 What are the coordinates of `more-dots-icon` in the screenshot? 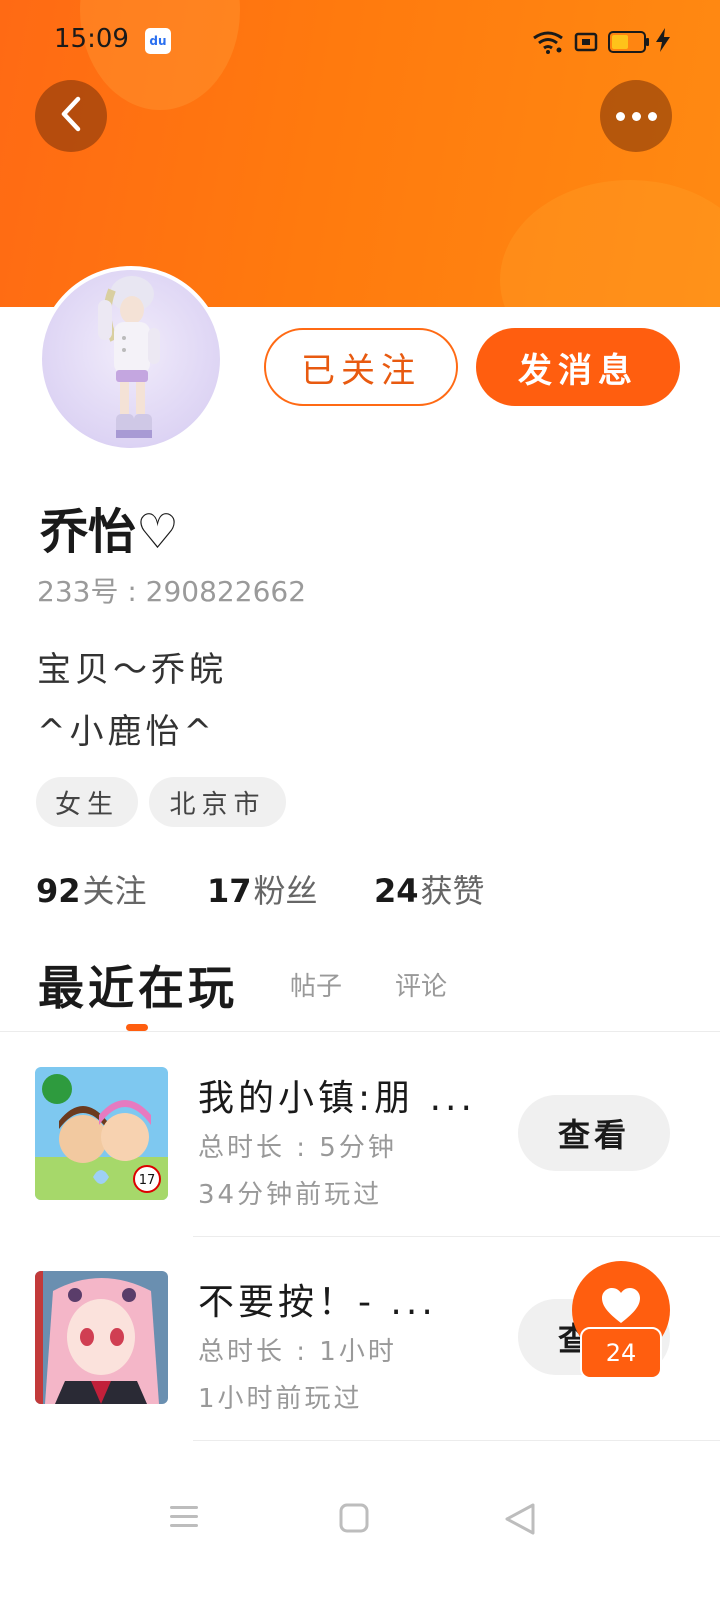 It's located at (636, 116).